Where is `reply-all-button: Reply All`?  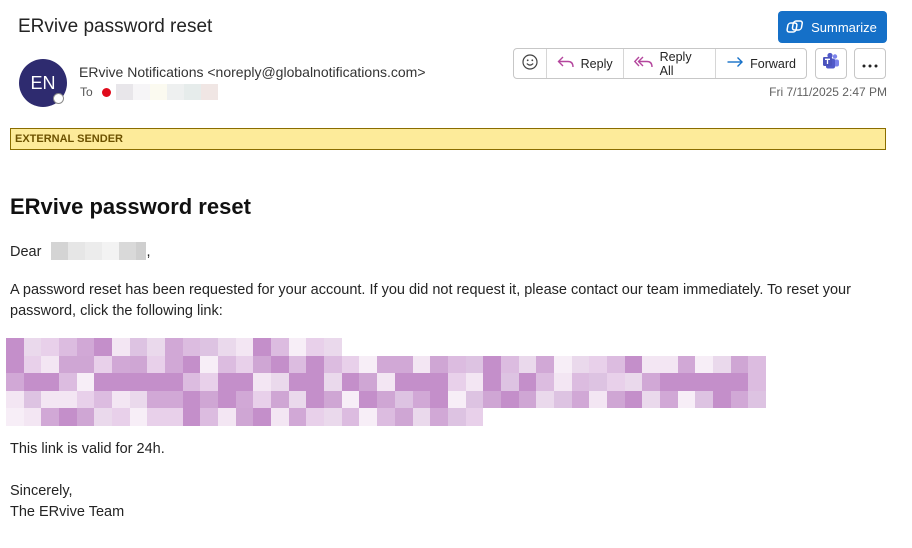 reply-all-button: Reply All is located at coordinates (670, 63).